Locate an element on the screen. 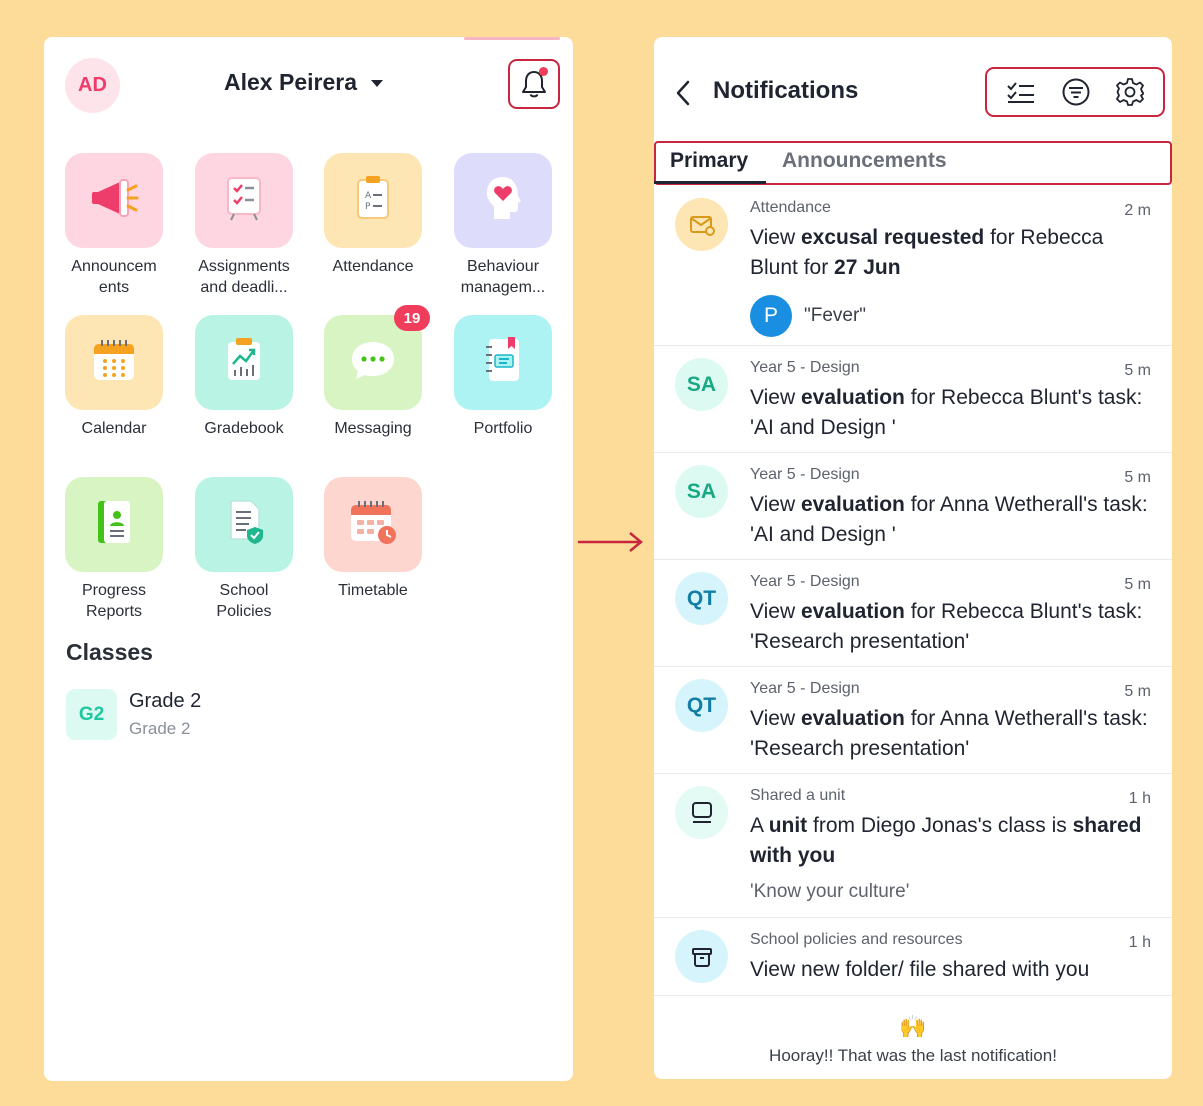 This screenshot has width=1203, height=1106. app-portfolio: Portfolio is located at coordinates (503, 377).